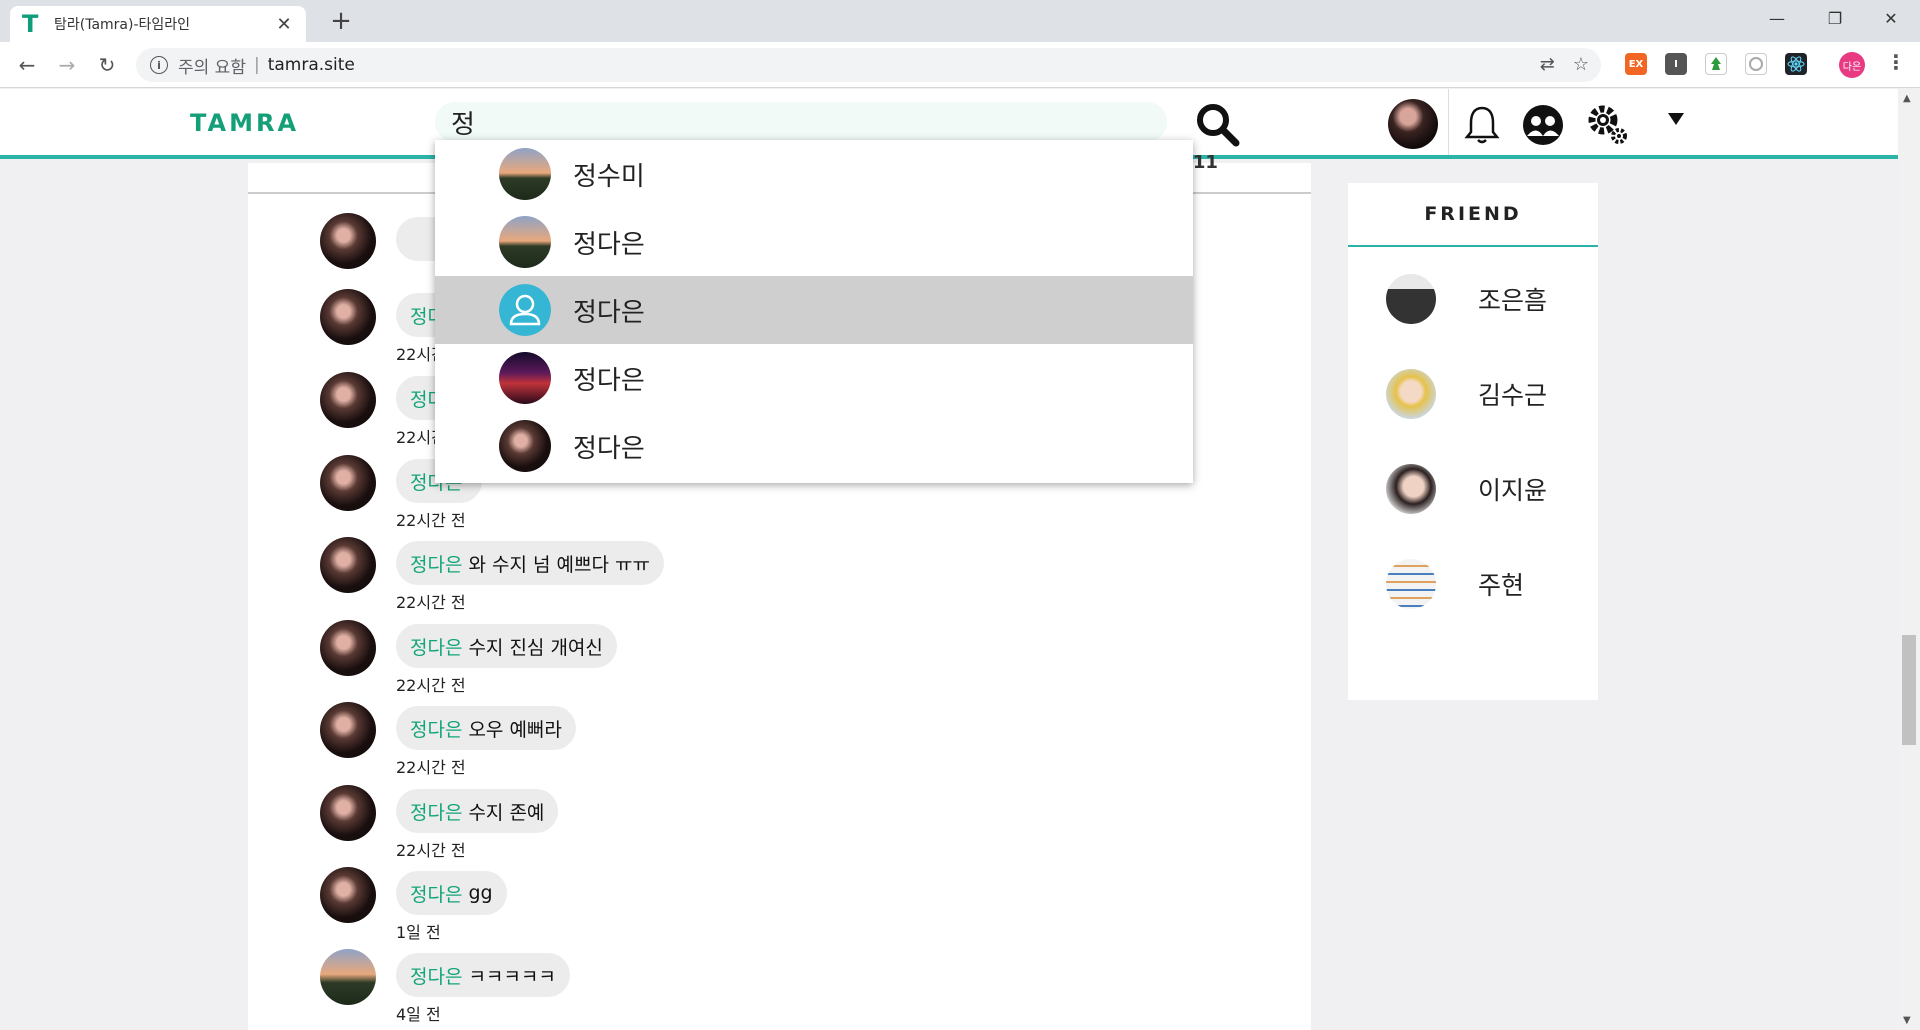 This screenshot has width=1920, height=1030. Describe the element at coordinates (814, 174) in the screenshot. I see `search-result-item: 정수미` at that location.